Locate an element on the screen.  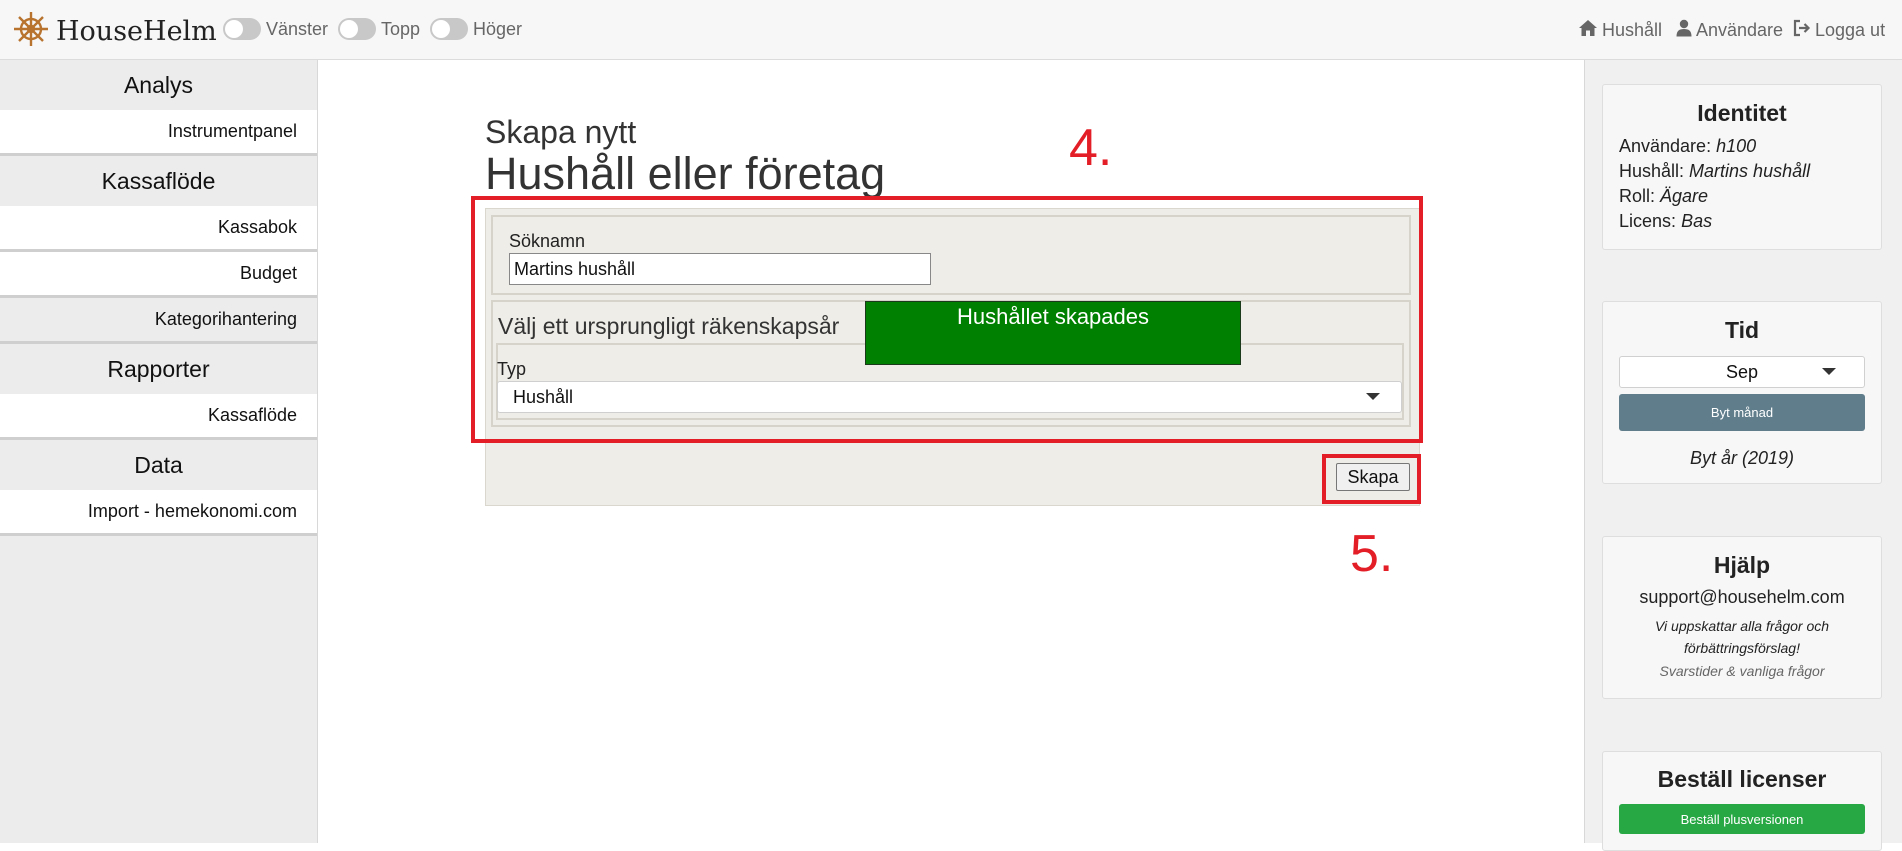
sidebar-item-import: Import - hemekonomi.com is located at coordinates (158, 513).